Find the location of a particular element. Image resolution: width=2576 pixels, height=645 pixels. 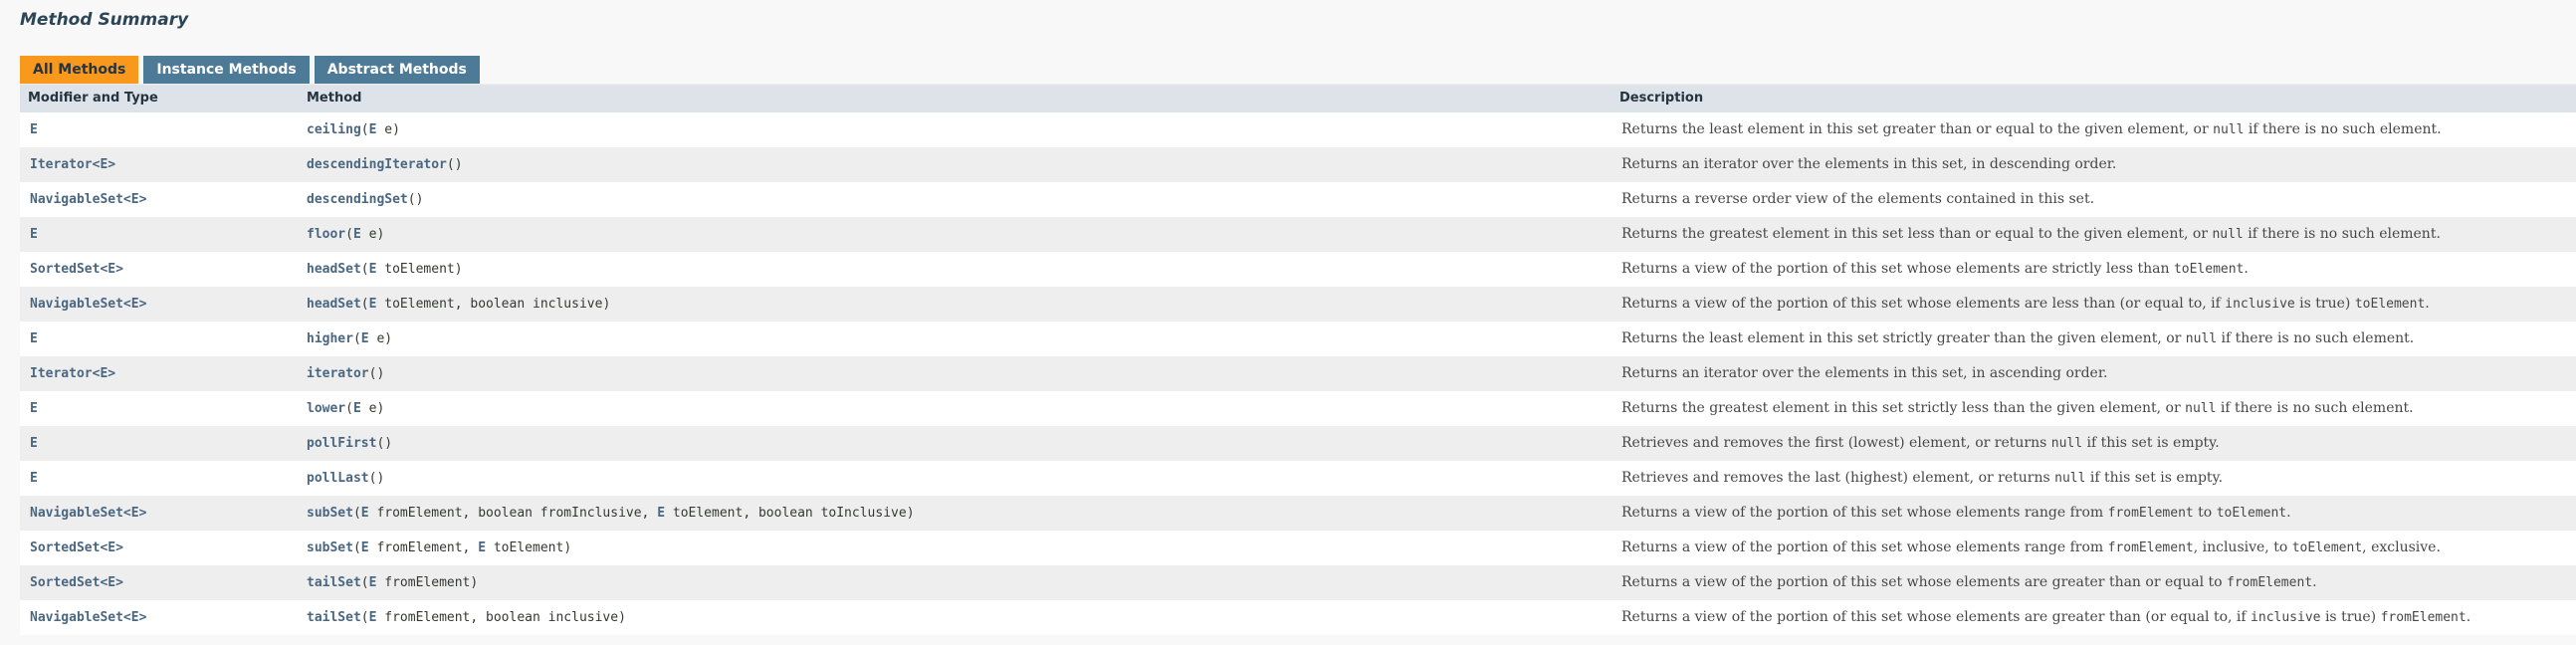

method-signature: pollLast() is located at coordinates (345, 479).